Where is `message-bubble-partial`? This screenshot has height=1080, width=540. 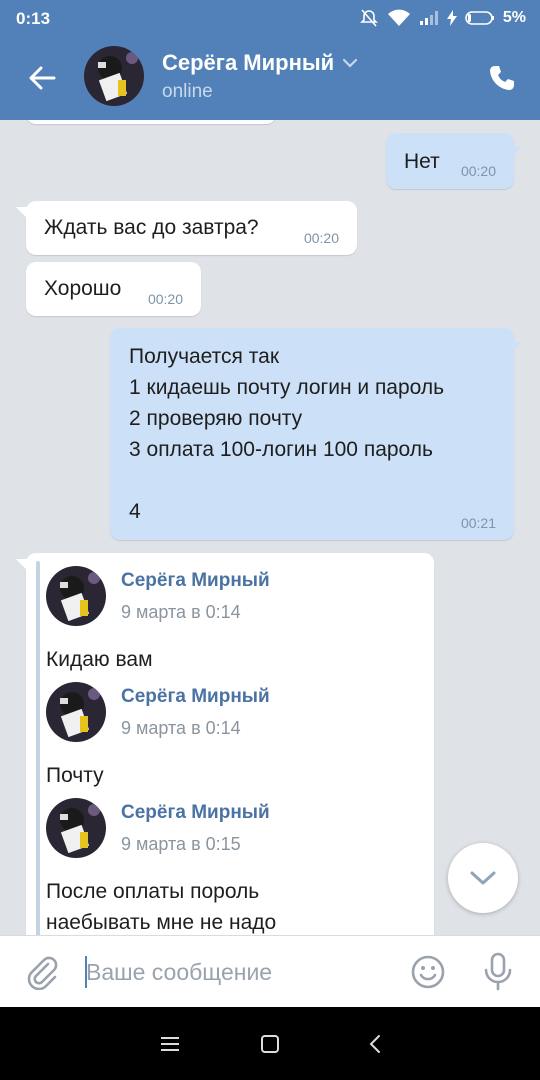 message-bubble-partial is located at coordinates (151, 122).